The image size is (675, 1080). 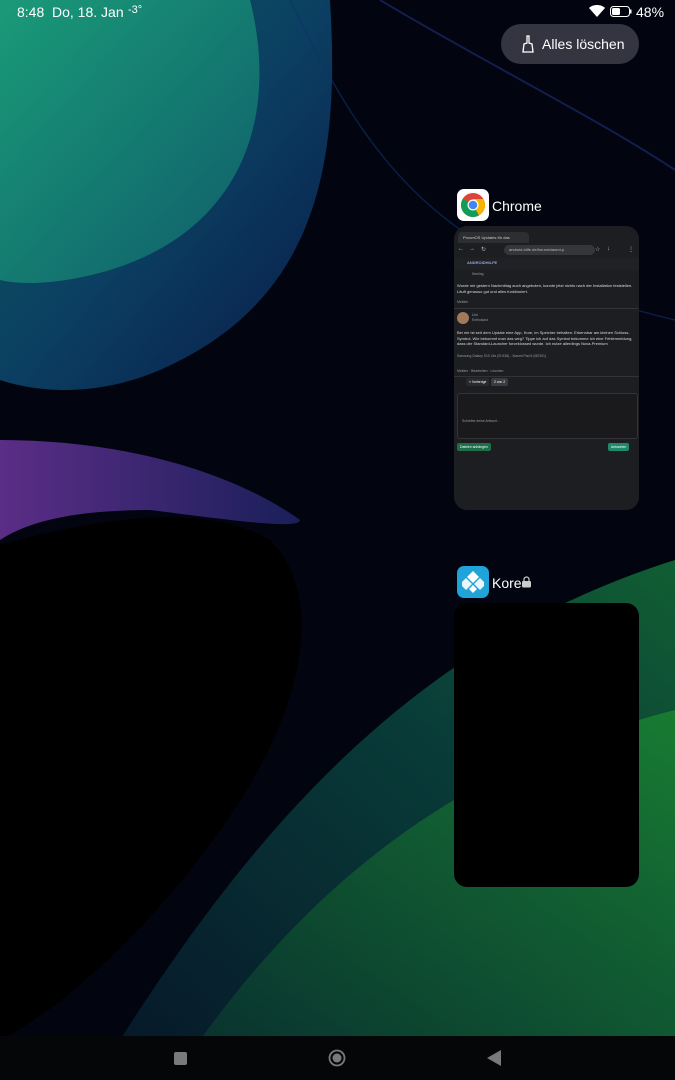 I want to click on post2-meta: Enthusiast, so click(x=480, y=320).